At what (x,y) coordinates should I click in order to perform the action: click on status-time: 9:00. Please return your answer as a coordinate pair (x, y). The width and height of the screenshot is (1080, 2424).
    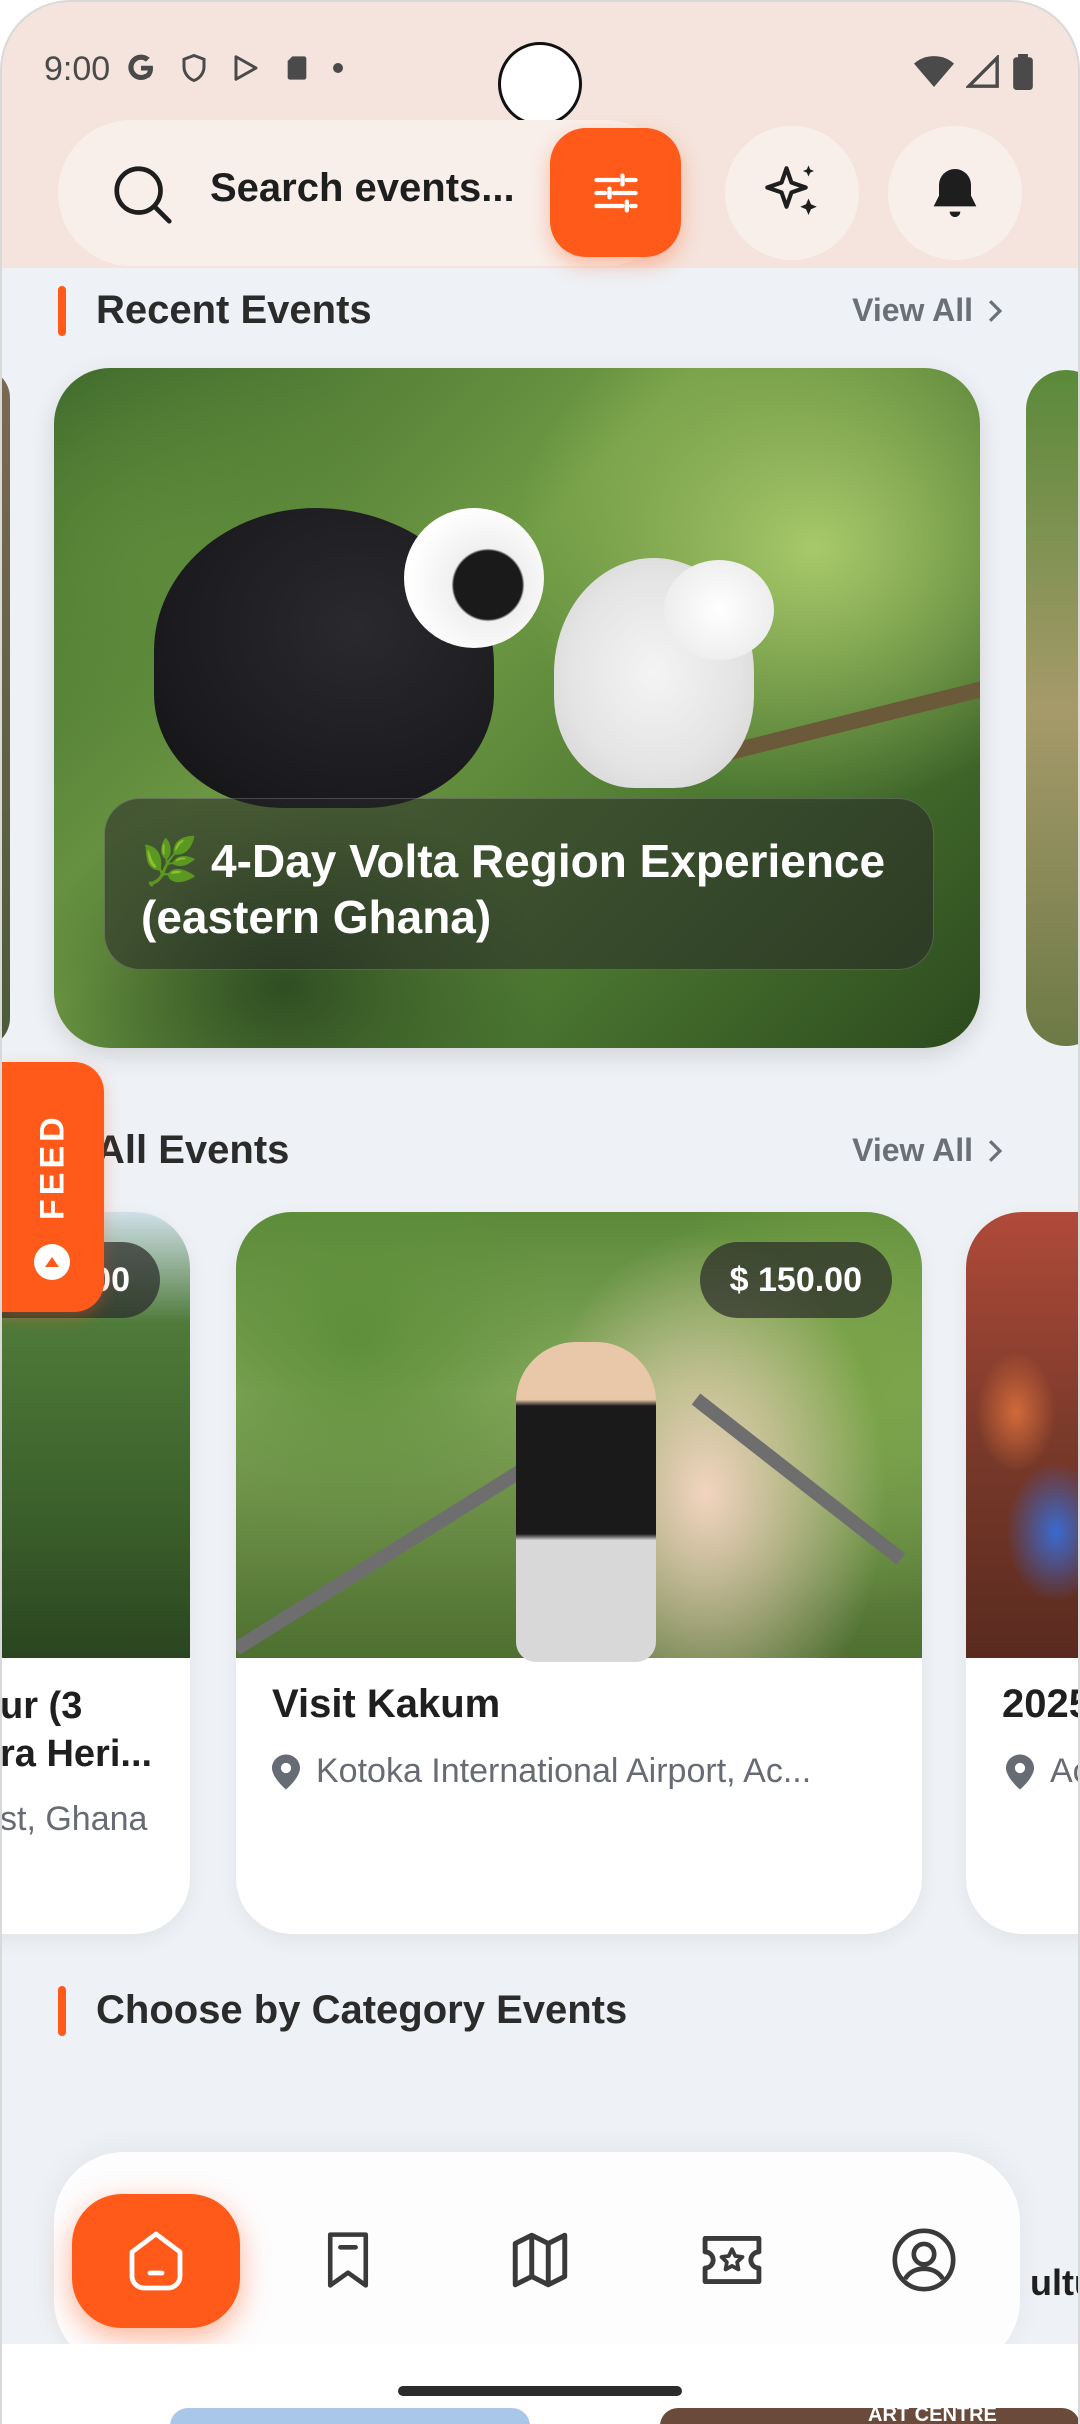
    Looking at the image, I should click on (77, 69).